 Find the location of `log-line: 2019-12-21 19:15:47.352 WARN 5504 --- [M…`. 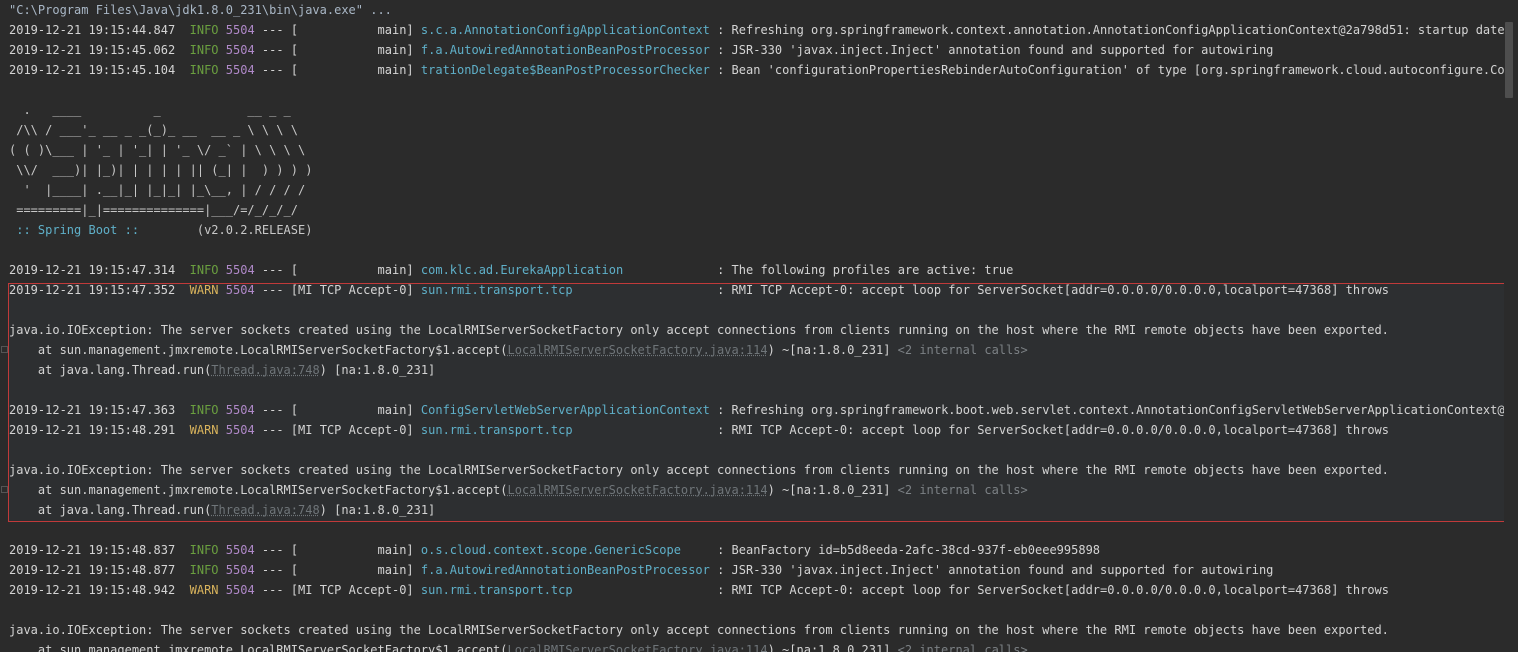

log-line: 2019-12-21 19:15:47.352 WARN 5504 --- [M… is located at coordinates (699, 290).